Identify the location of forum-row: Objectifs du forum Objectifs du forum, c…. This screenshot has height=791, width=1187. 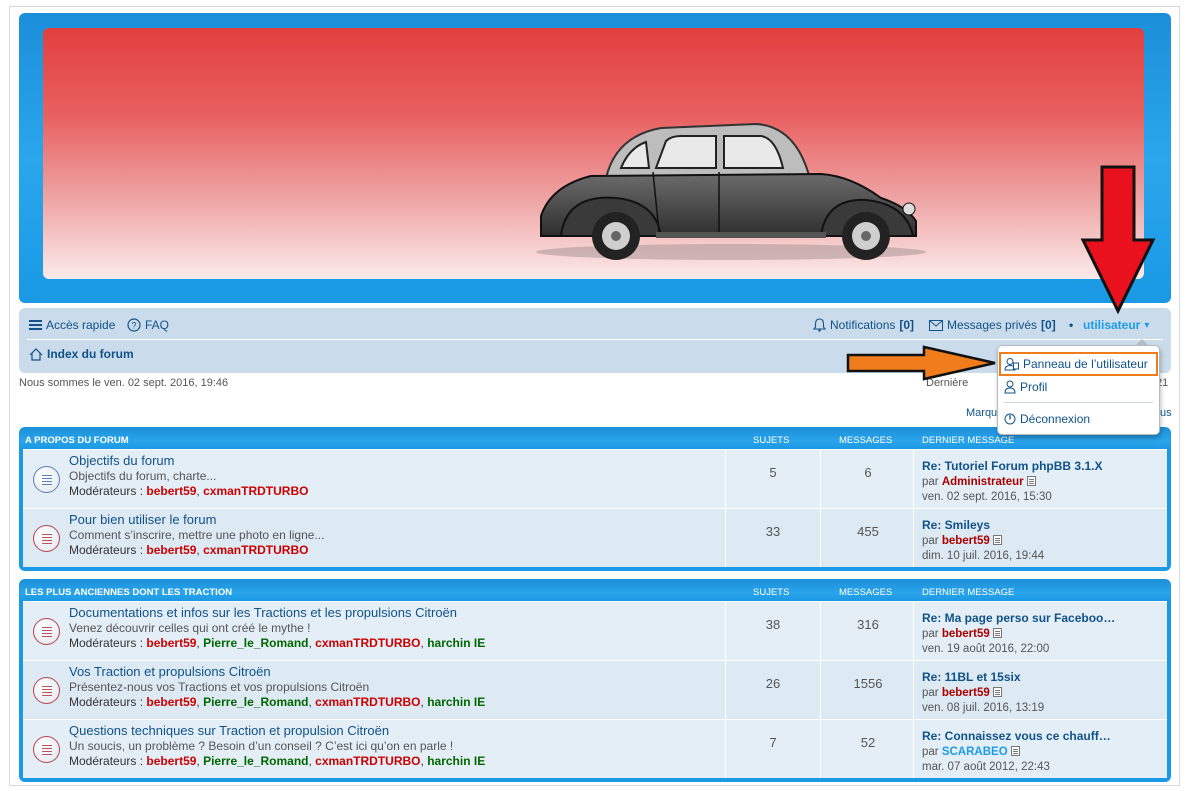
(595, 478).